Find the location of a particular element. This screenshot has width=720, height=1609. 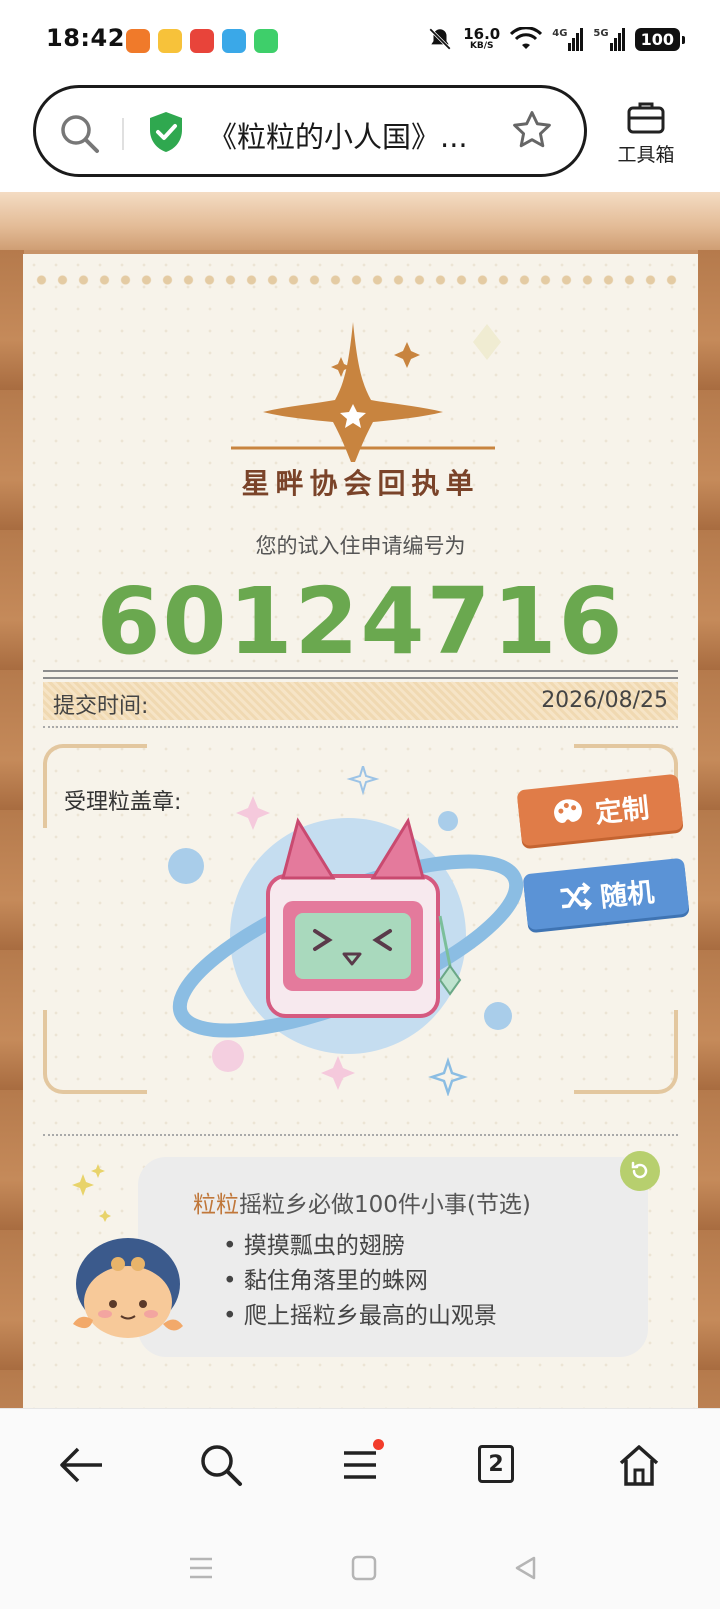

signal-4g-icon: 4G is located at coordinates (568, 39).